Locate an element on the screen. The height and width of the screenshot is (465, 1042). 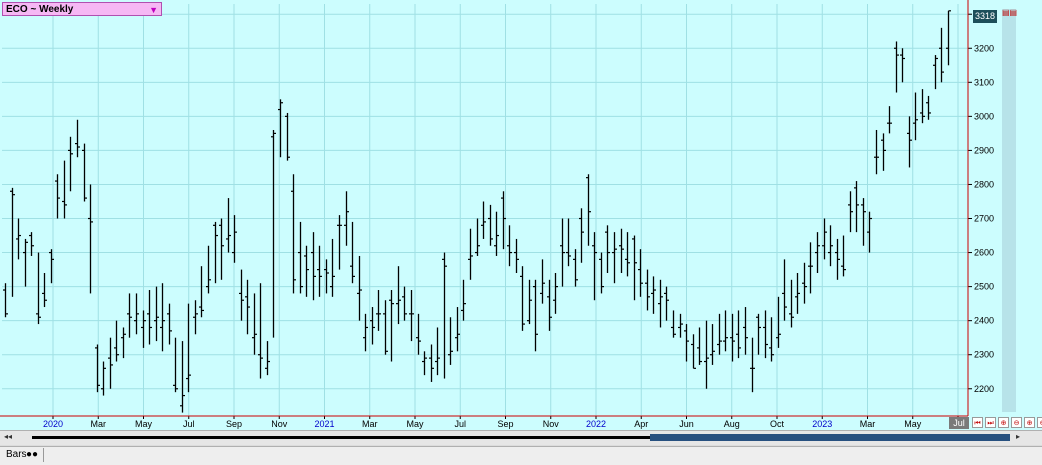
y-tick-label: 2400 is located at coordinates (984, 321).